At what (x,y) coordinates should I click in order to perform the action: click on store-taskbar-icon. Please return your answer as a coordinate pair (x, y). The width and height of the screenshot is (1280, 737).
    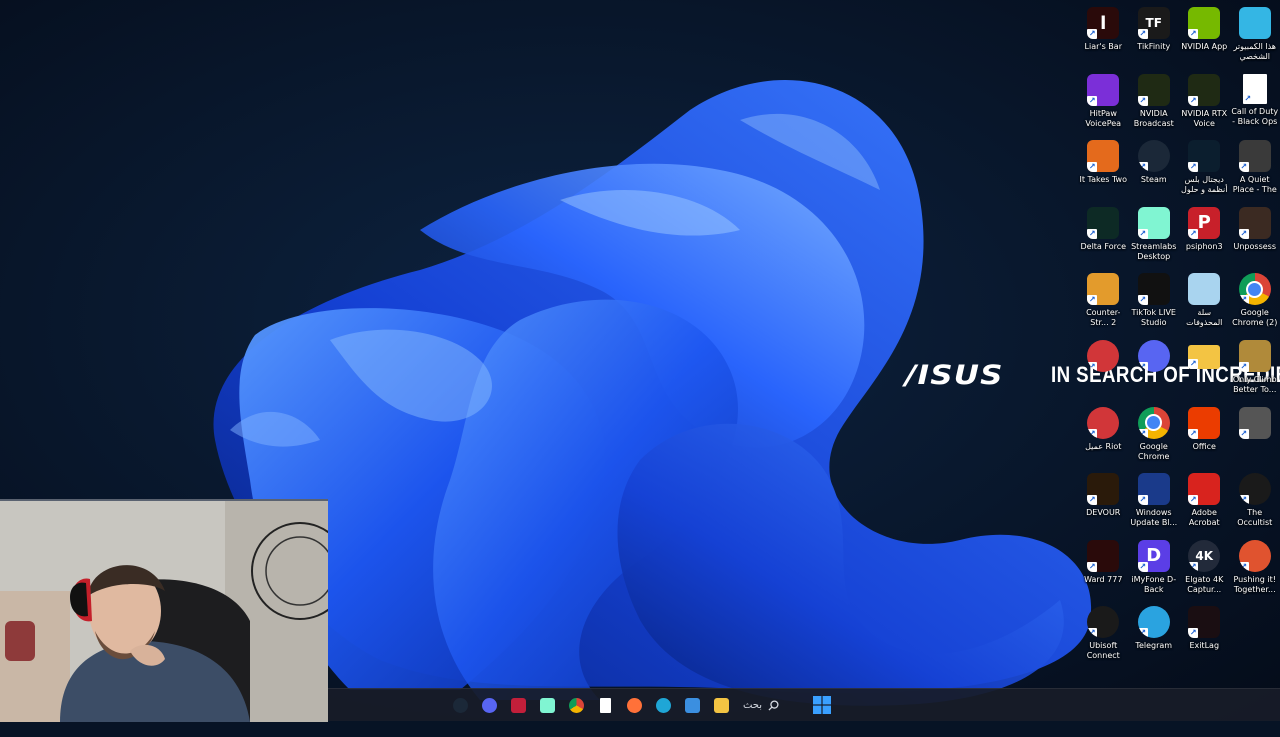
    Looking at the image, I should click on (693, 705).